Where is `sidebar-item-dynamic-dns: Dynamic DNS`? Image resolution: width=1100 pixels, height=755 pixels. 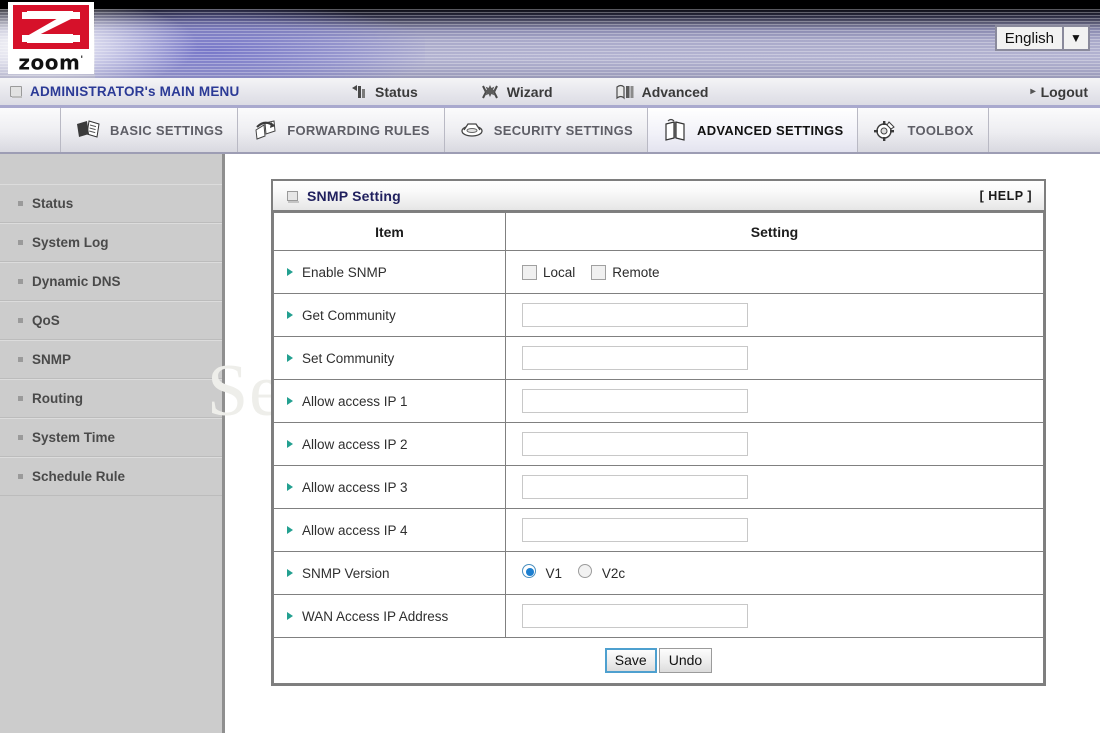
sidebar-item-dynamic-dns: Dynamic DNS is located at coordinates (111, 281).